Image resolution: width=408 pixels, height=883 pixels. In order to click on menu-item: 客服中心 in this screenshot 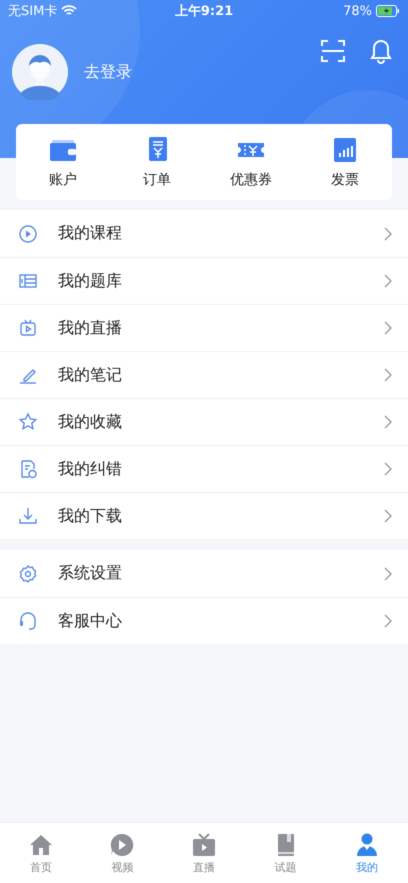, I will do `click(221, 621)`.